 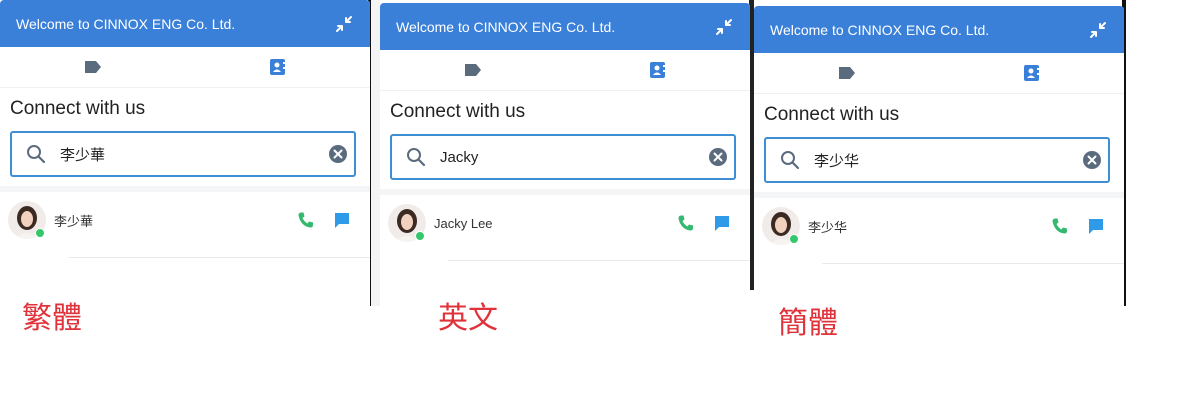 What do you see at coordinates (468, 318) in the screenshot?
I see `caption-english: 英文` at bounding box center [468, 318].